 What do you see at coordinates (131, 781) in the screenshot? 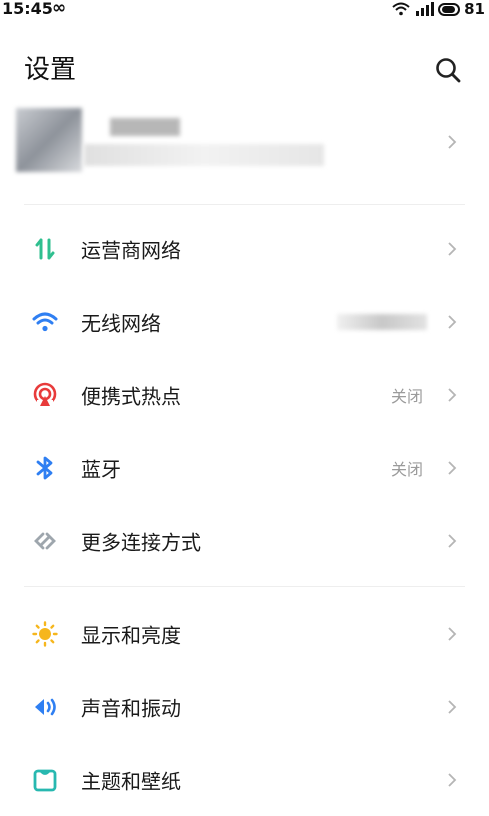
I see `row-label: 主题和壁纸` at bounding box center [131, 781].